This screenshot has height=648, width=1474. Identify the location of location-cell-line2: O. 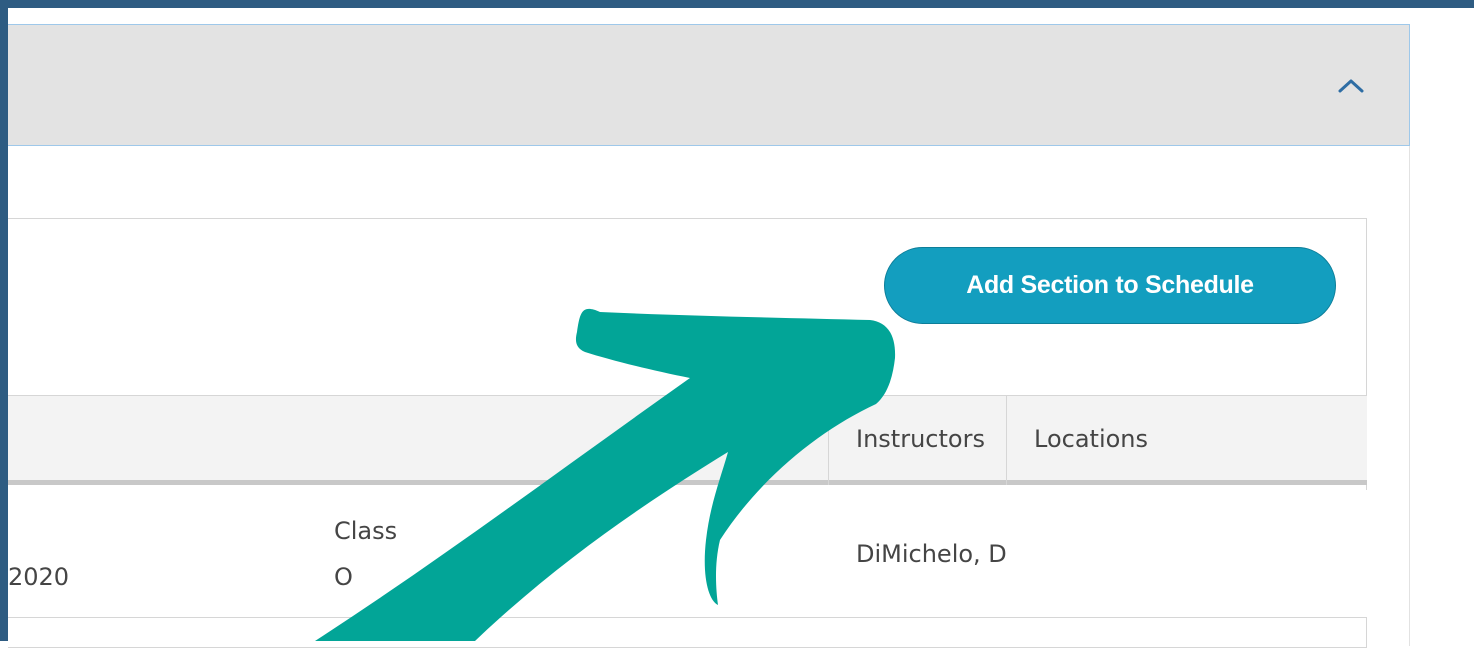
(343, 577).